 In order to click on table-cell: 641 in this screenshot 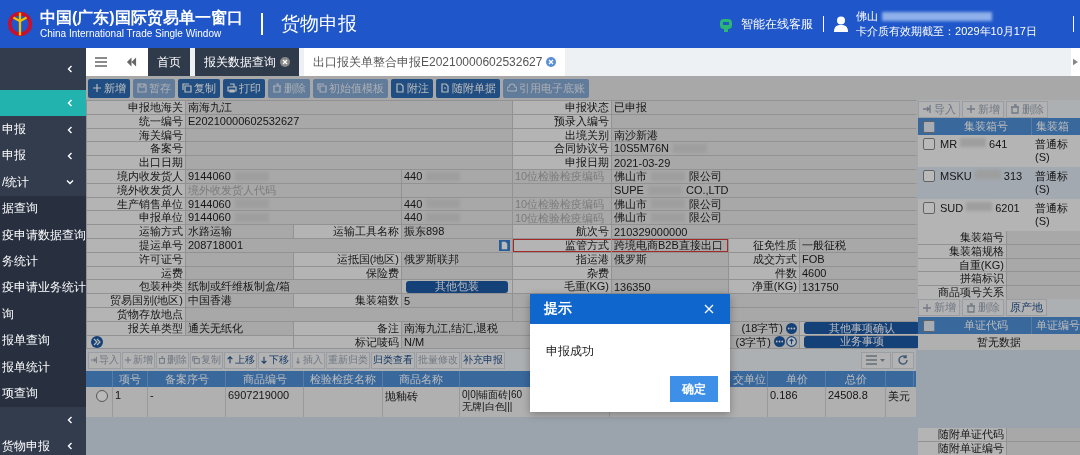, I will do `click(998, 144)`.